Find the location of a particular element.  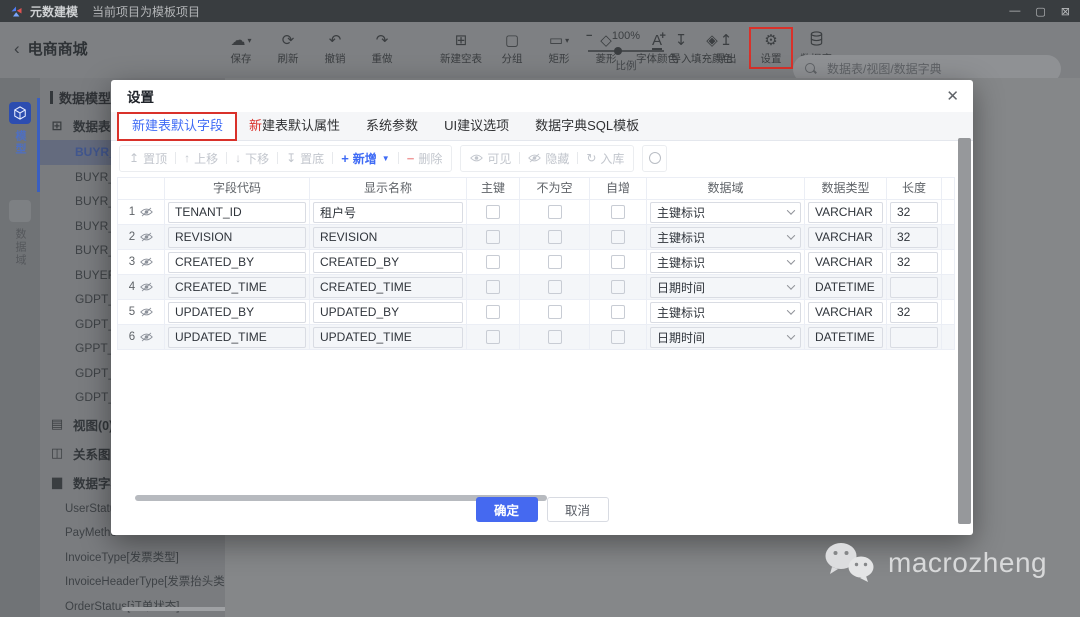

tab-default-fields: 新建表默认字段 is located at coordinates (177, 126).